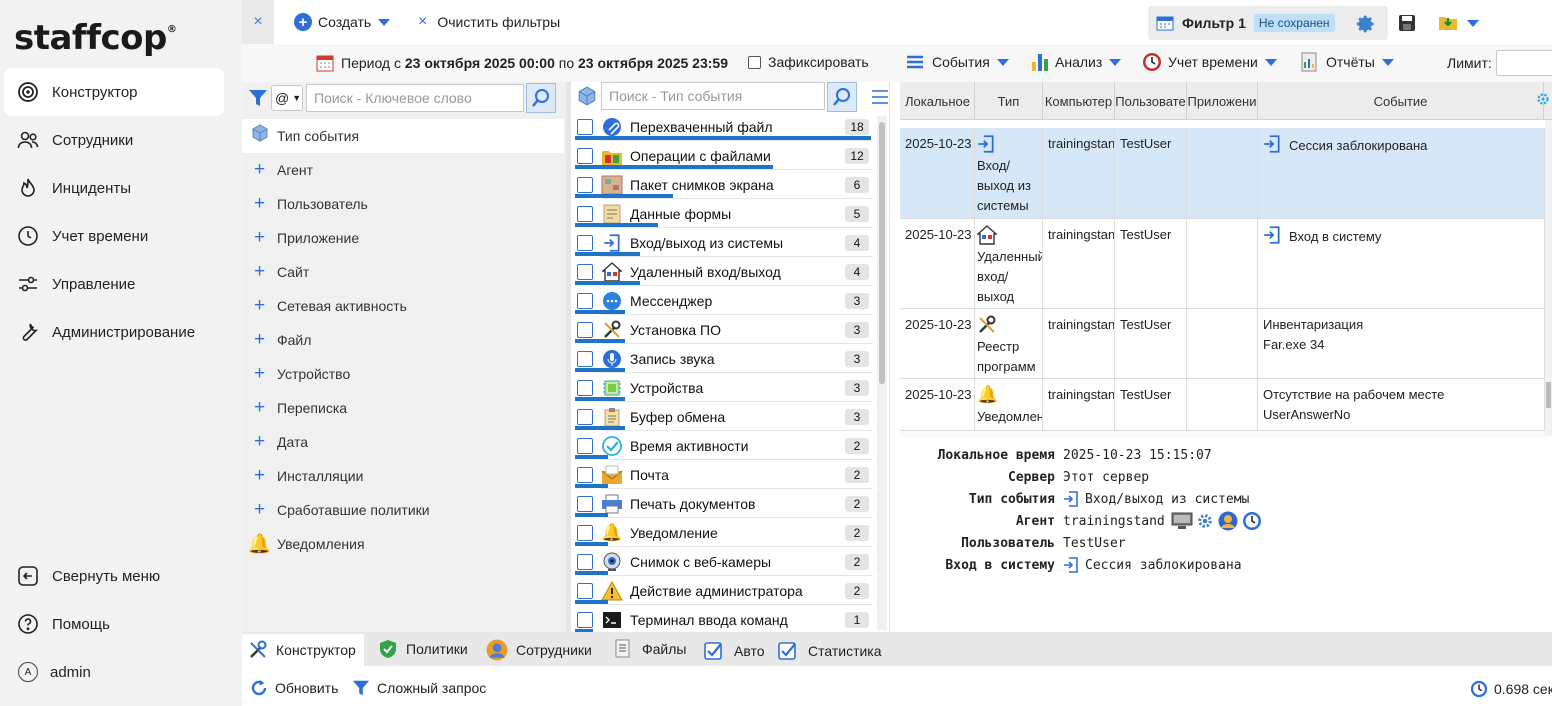 This screenshot has width=1552, height=706. I want to click on category-item: + Дата, so click(404, 442).